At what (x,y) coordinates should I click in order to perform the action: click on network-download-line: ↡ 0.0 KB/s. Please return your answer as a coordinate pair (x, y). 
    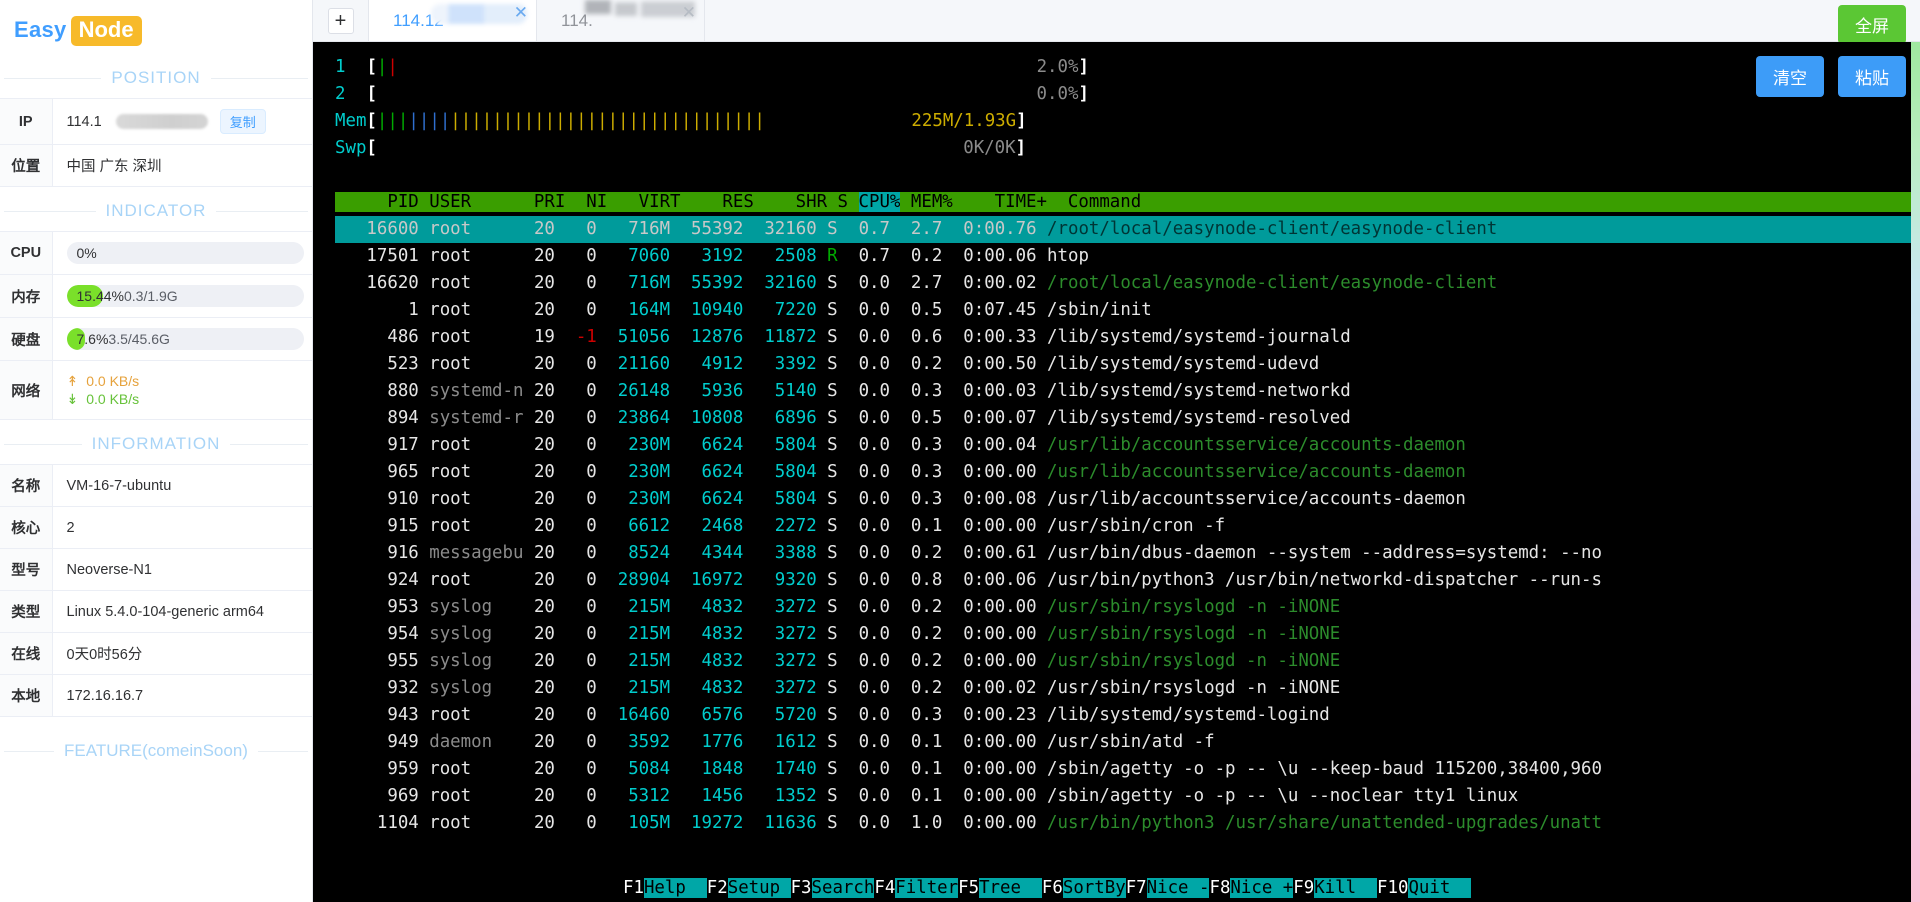
    Looking at the image, I should click on (186, 399).